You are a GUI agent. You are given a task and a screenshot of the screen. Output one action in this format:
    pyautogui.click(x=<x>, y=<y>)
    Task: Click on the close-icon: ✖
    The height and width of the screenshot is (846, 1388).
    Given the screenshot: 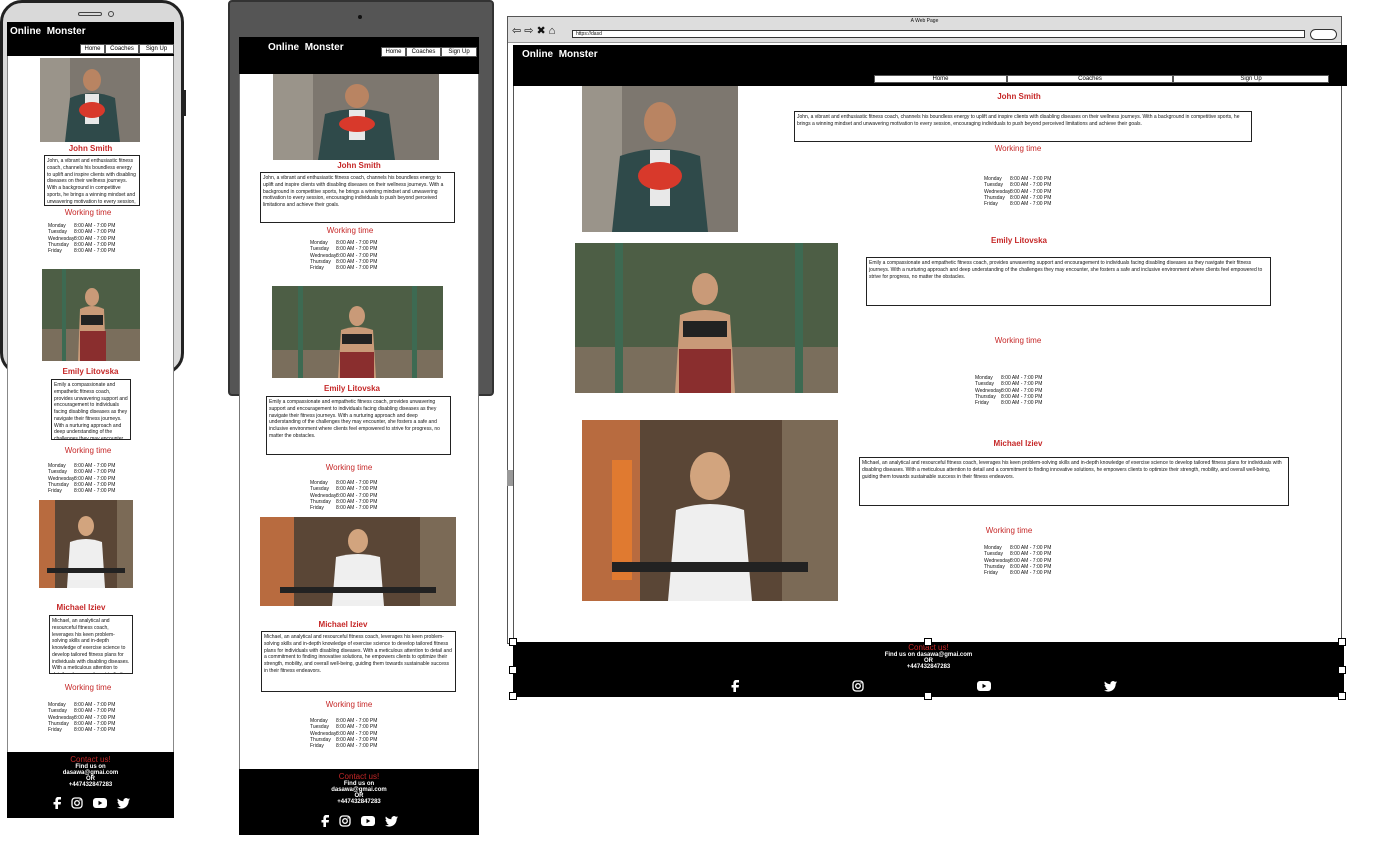 What is the action you would take?
    pyautogui.click(x=540, y=31)
    